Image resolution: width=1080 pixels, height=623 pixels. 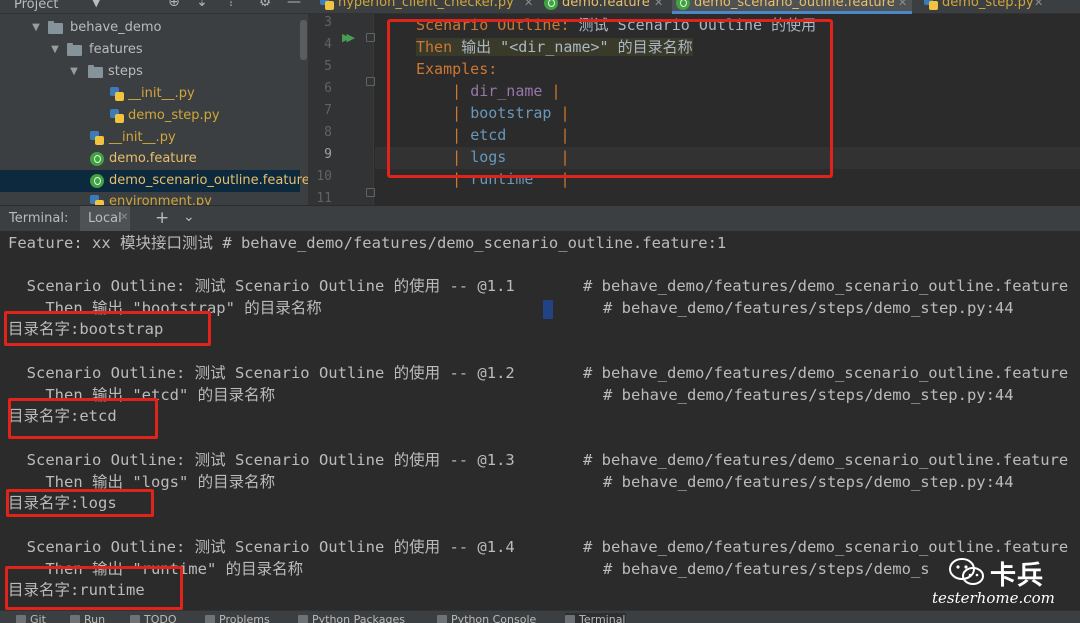 I want to click on run-scenario-icon: ▶▶, so click(x=348, y=37).